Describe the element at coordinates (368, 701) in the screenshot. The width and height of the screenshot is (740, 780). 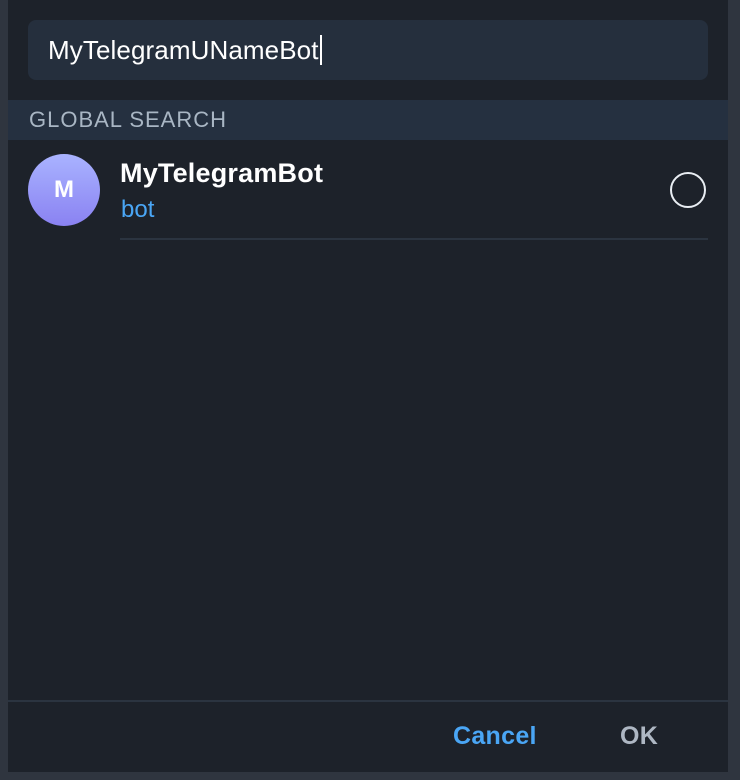
I see `footer-divider` at that location.